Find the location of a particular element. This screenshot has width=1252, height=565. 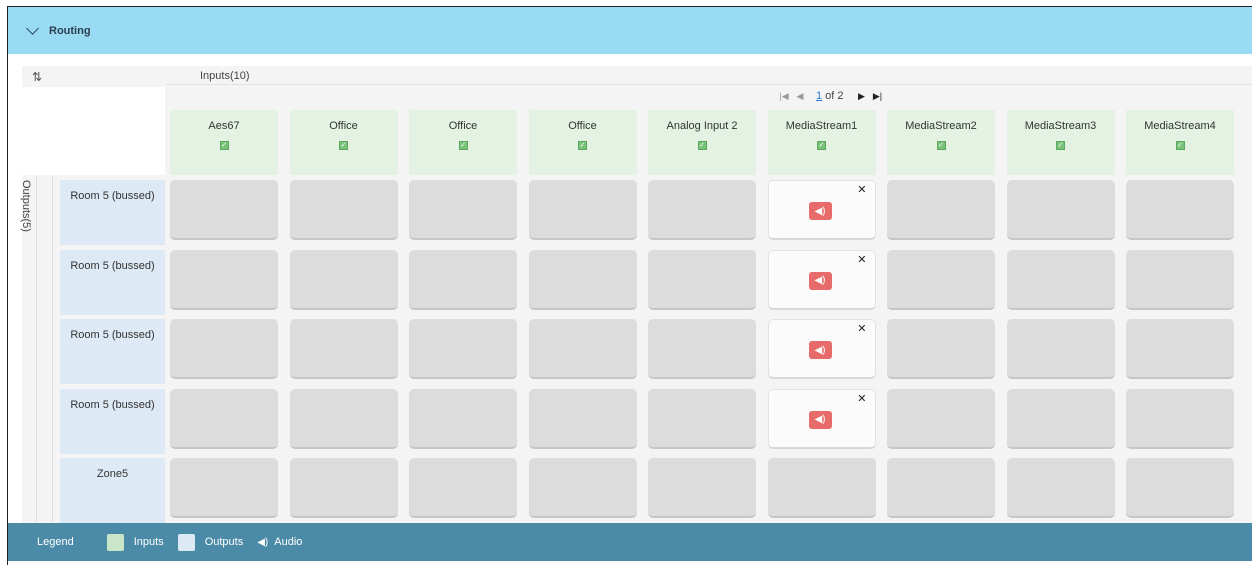

prev-page-icon: ◀ is located at coordinates (800, 96).